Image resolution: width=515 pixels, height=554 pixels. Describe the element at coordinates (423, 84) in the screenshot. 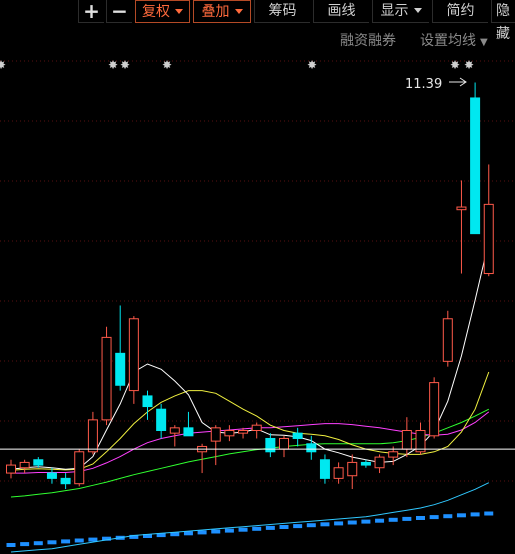

I see `max-price-label: 11.39` at that location.